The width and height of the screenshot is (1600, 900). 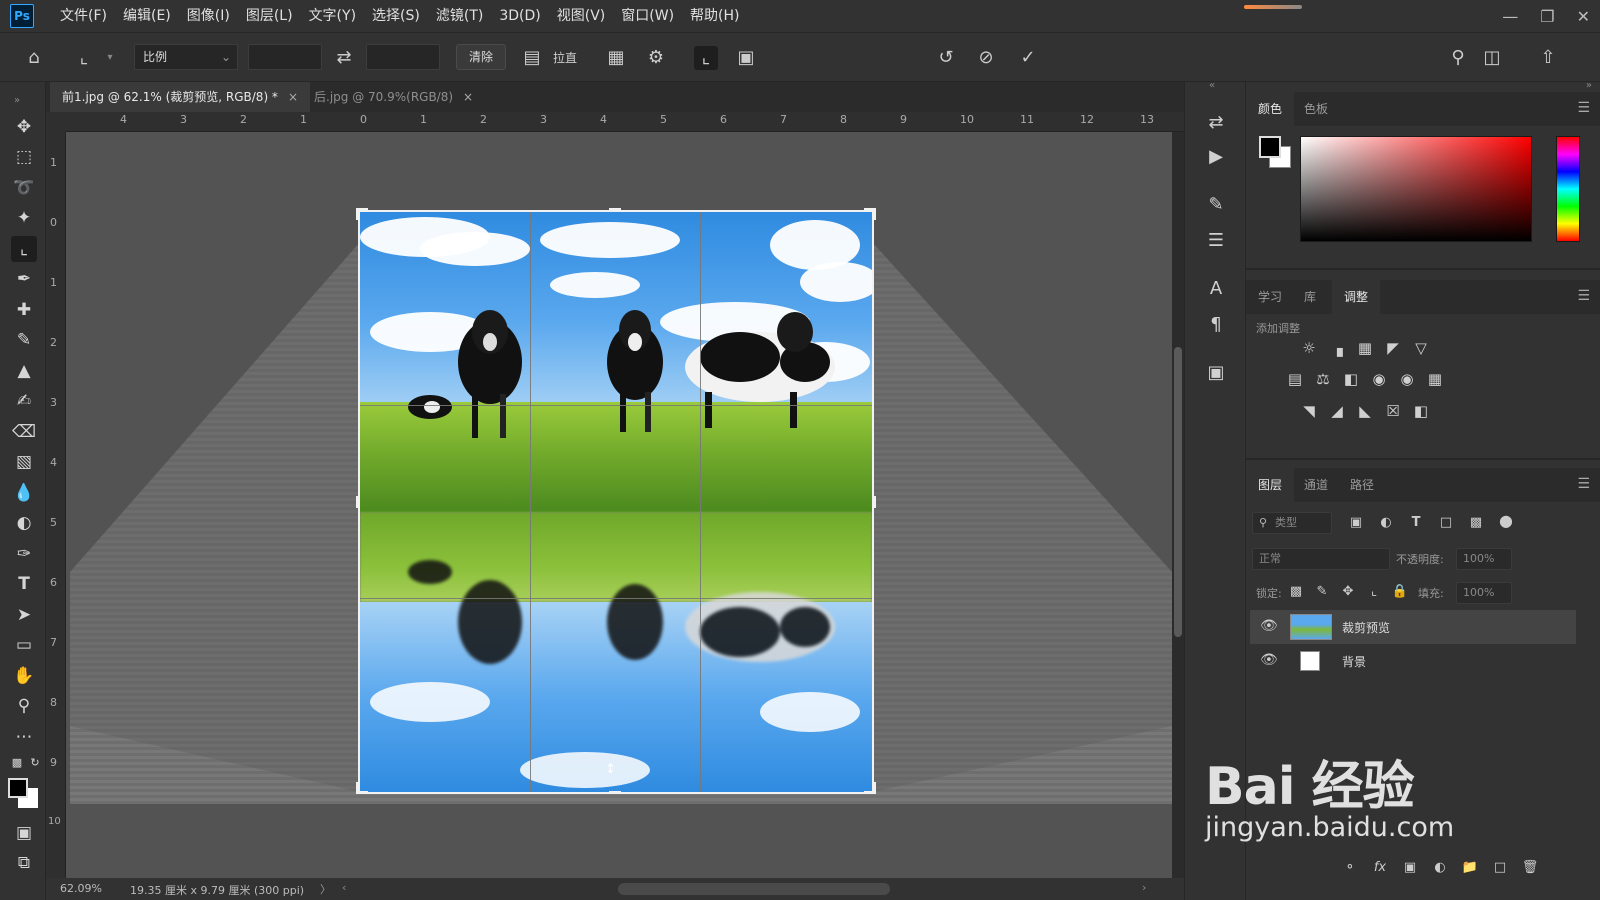 What do you see at coordinates (1407, 379) in the screenshot?
I see `channel-mixer-icon: ◉` at bounding box center [1407, 379].